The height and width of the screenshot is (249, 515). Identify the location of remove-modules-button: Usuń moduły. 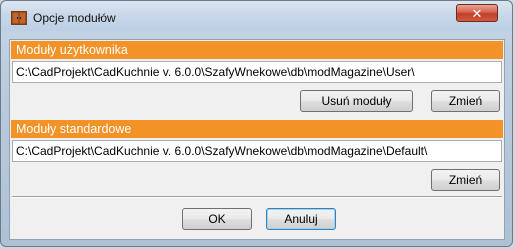
(356, 101).